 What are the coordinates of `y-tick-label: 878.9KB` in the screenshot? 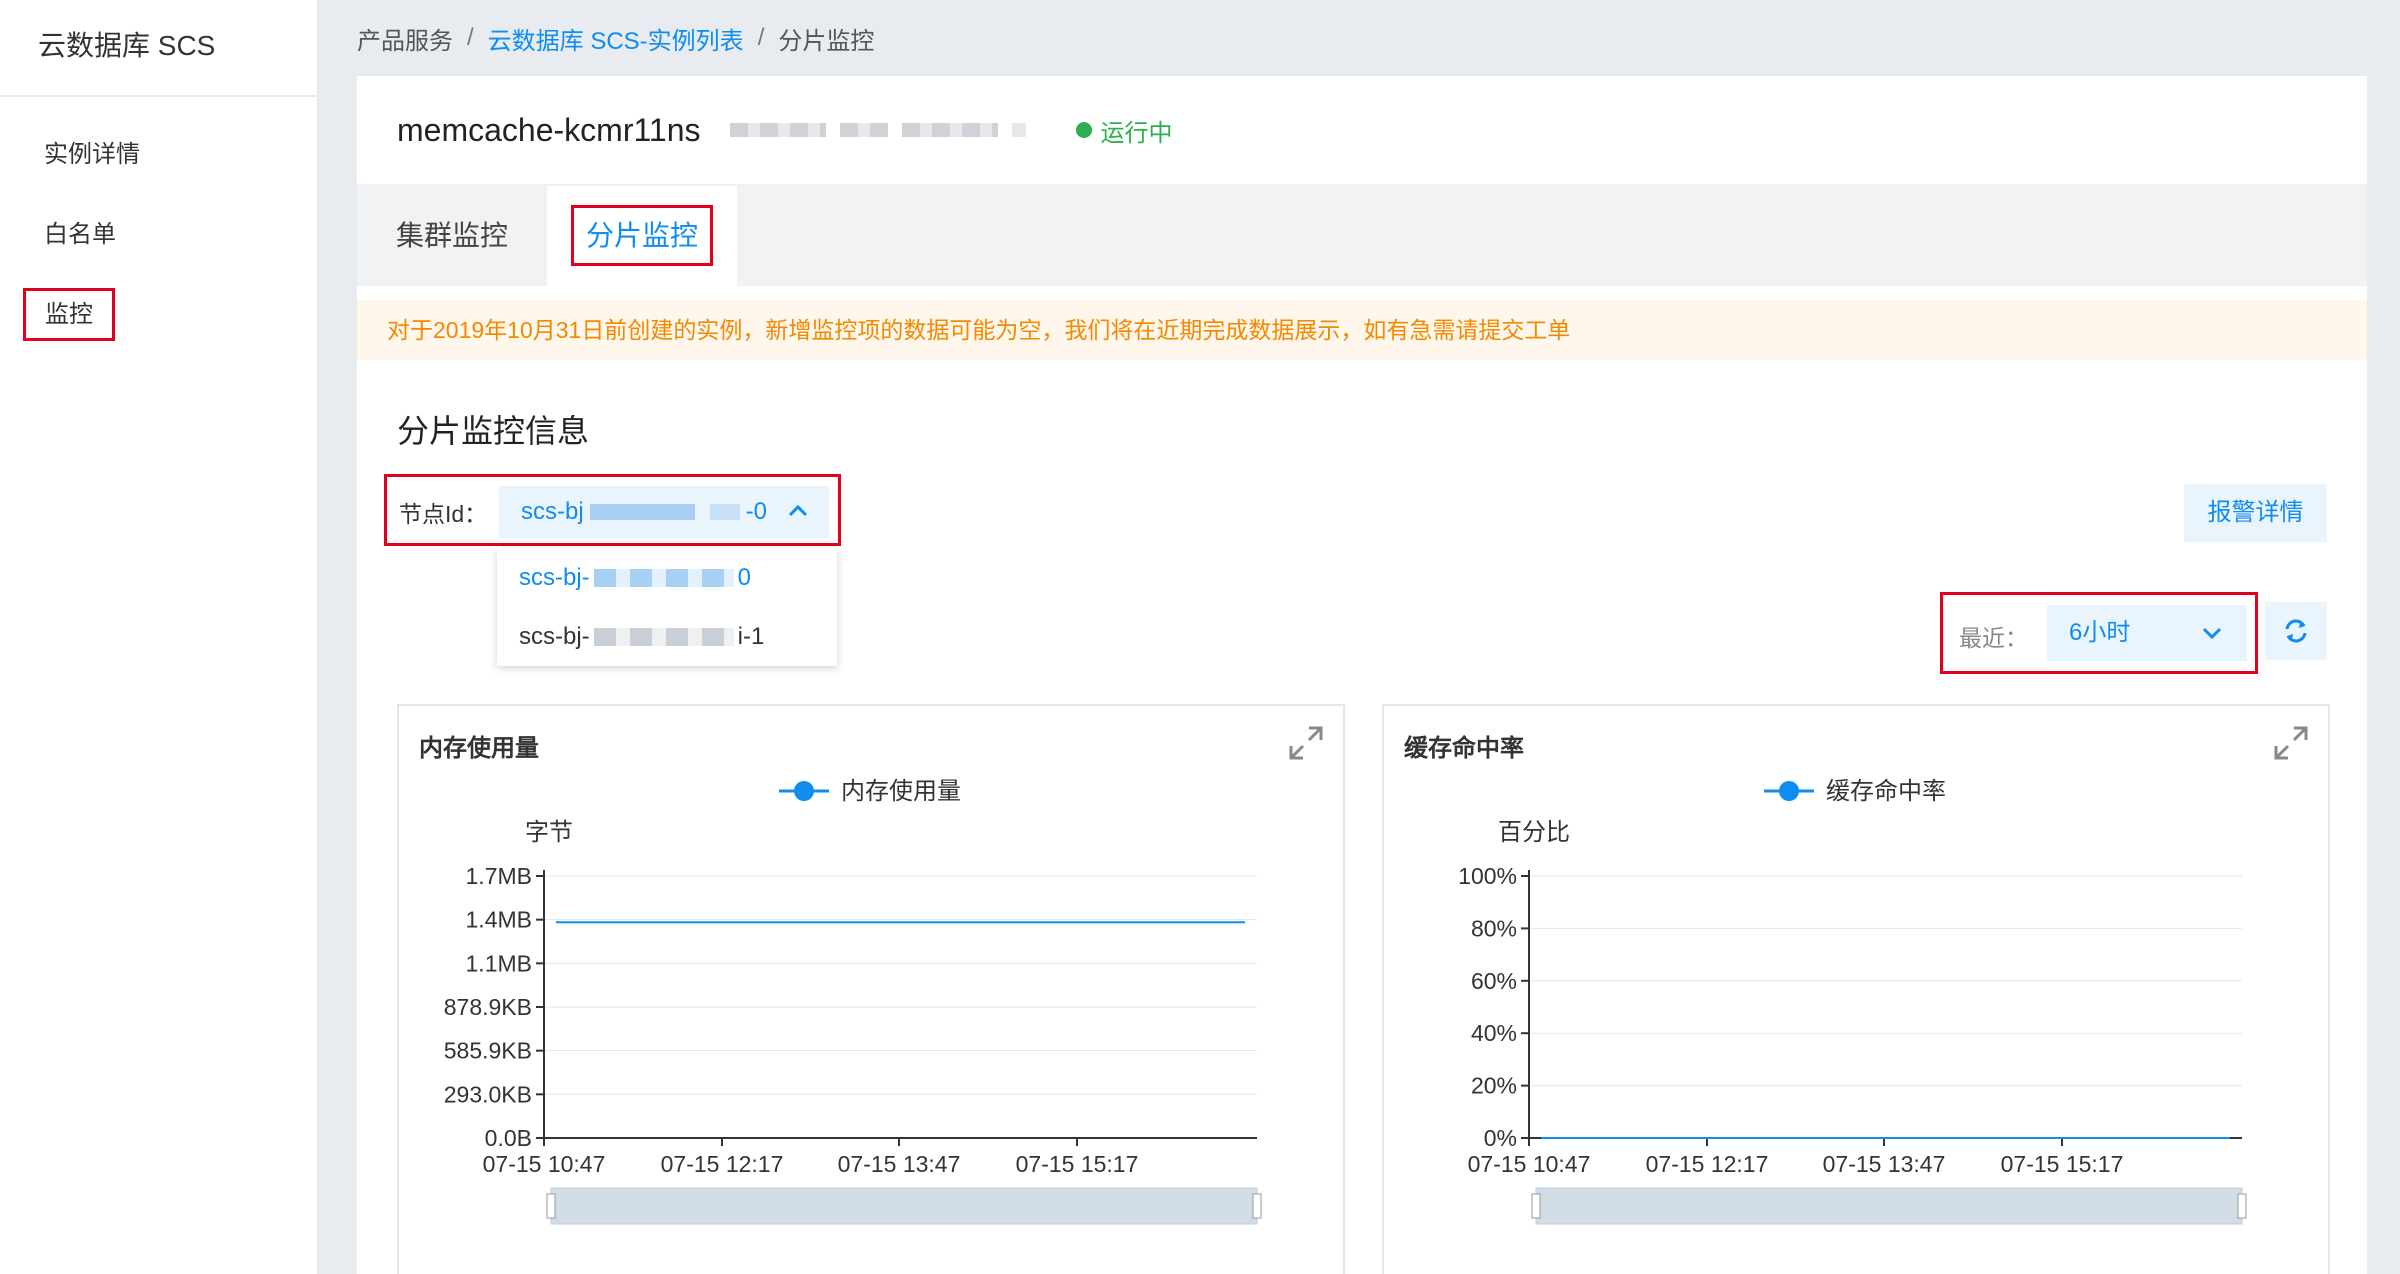 It's located at (488, 1007).